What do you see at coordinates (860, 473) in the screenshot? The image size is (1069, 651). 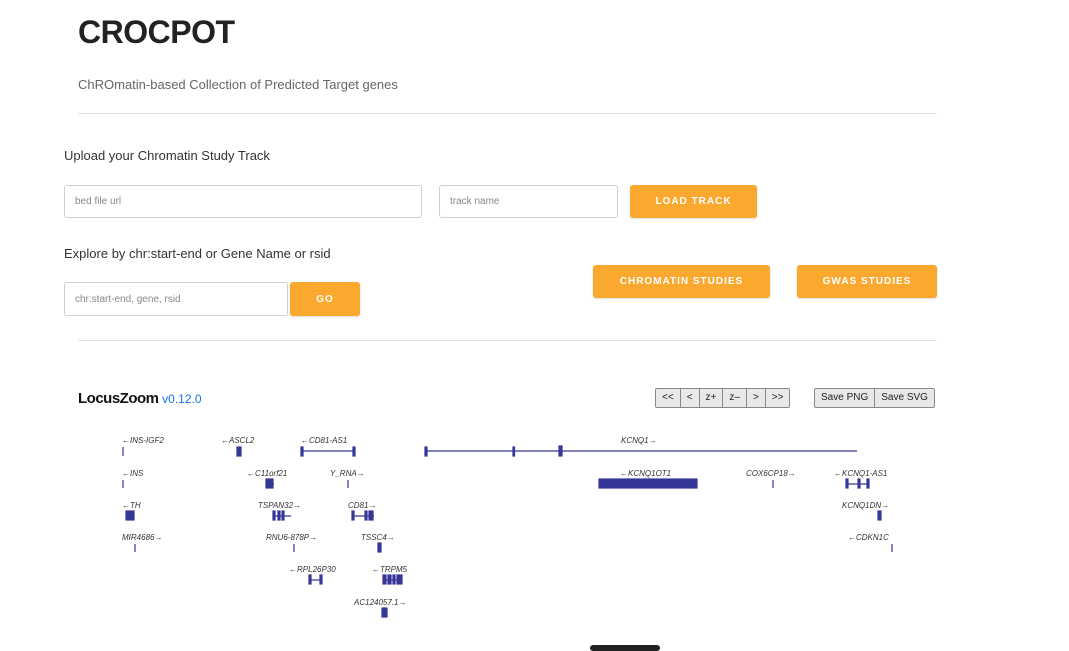 I see `gene-label: ←KCNQ1-AS1` at bounding box center [860, 473].